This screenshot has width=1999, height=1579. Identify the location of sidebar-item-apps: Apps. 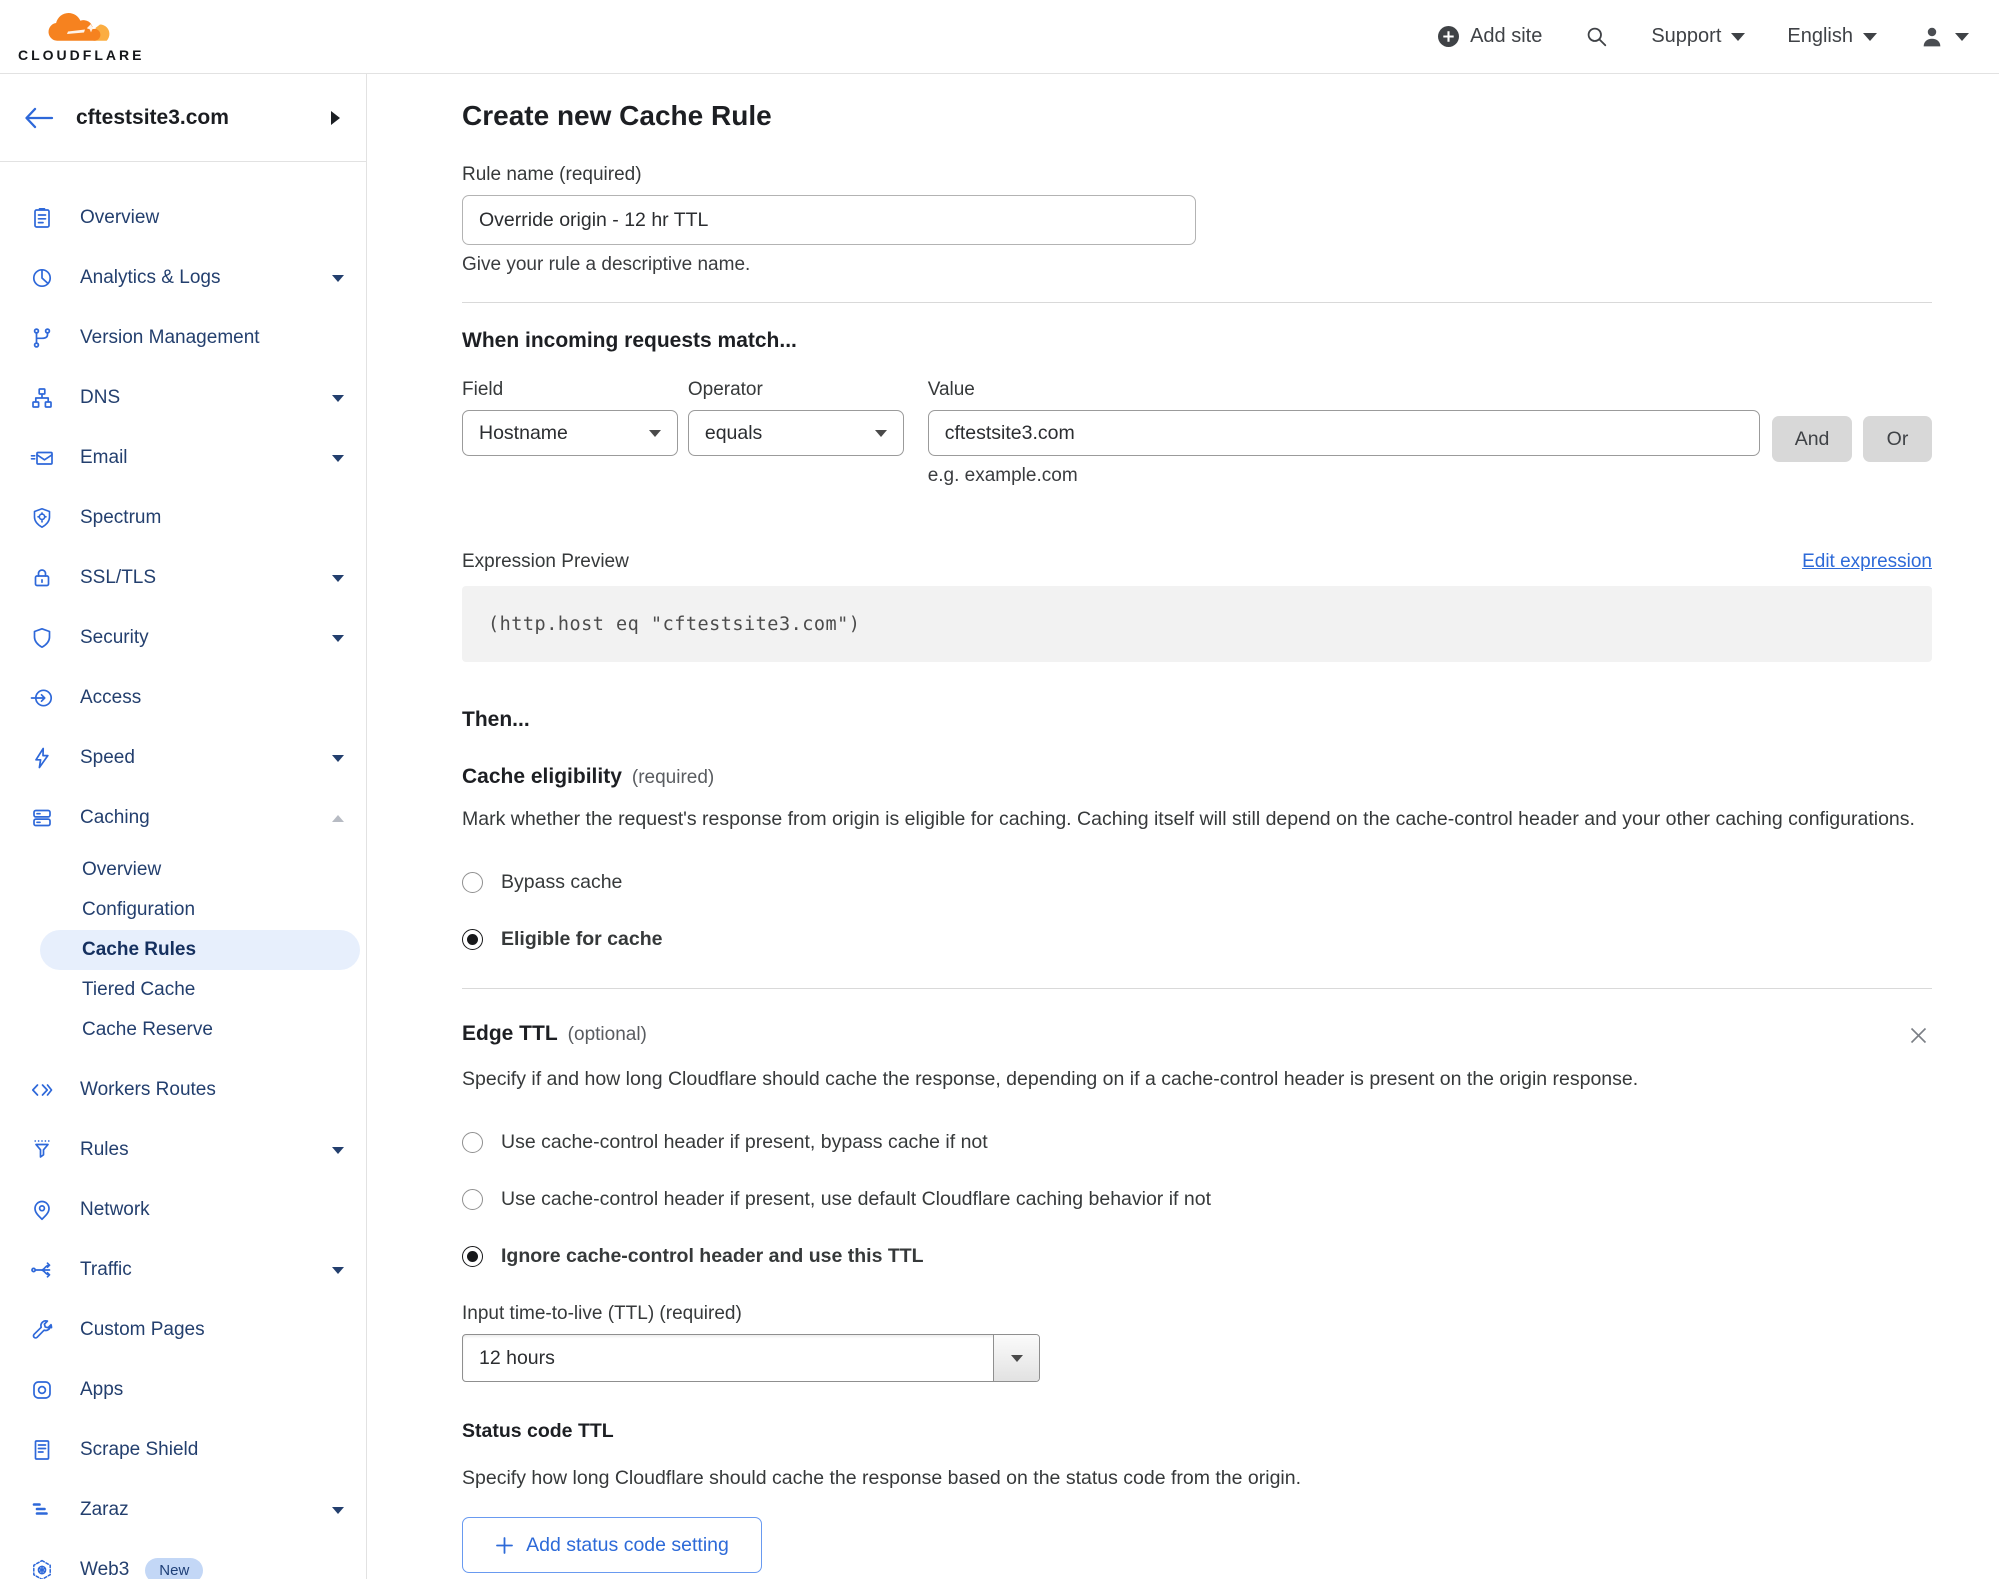
(183, 1390).